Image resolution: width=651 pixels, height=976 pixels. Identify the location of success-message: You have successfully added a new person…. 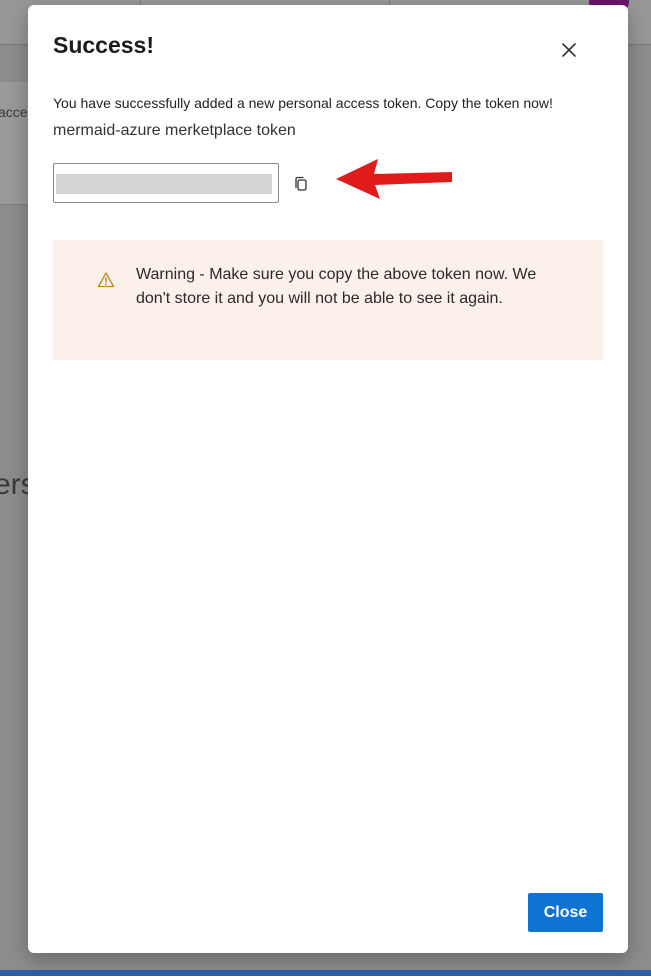
(303, 103).